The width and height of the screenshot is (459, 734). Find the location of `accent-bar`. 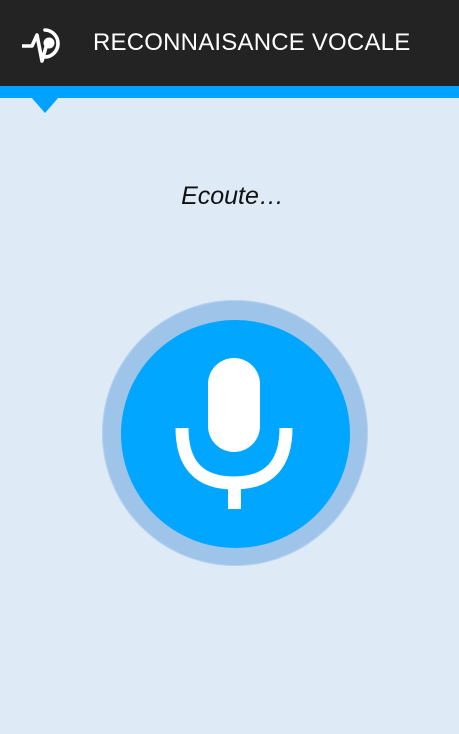

accent-bar is located at coordinates (229, 92).